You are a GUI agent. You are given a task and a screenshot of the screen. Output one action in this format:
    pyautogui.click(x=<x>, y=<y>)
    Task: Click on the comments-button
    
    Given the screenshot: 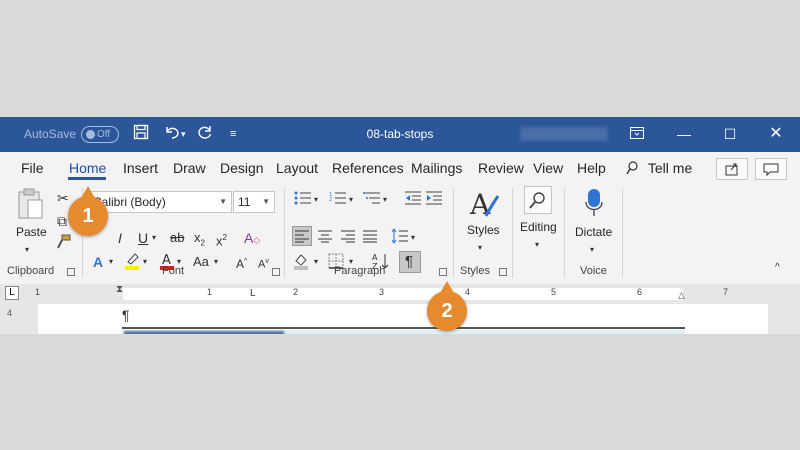 What is the action you would take?
    pyautogui.click(x=771, y=169)
    